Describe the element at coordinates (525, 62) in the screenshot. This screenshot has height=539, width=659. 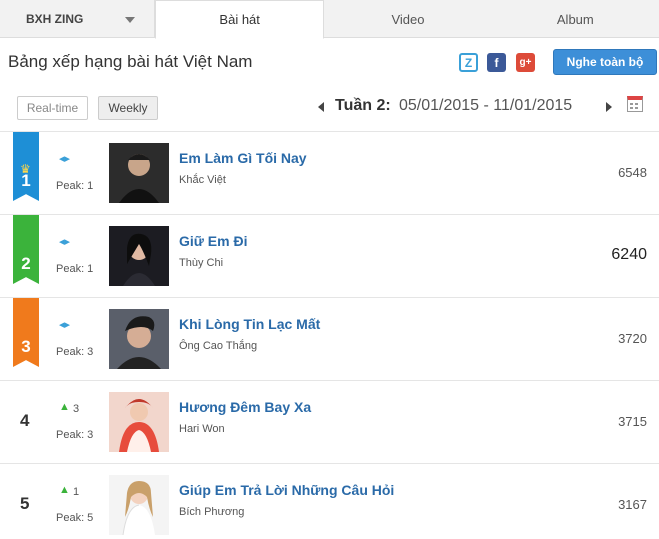
I see `google-plus-share-icon: g+` at that location.